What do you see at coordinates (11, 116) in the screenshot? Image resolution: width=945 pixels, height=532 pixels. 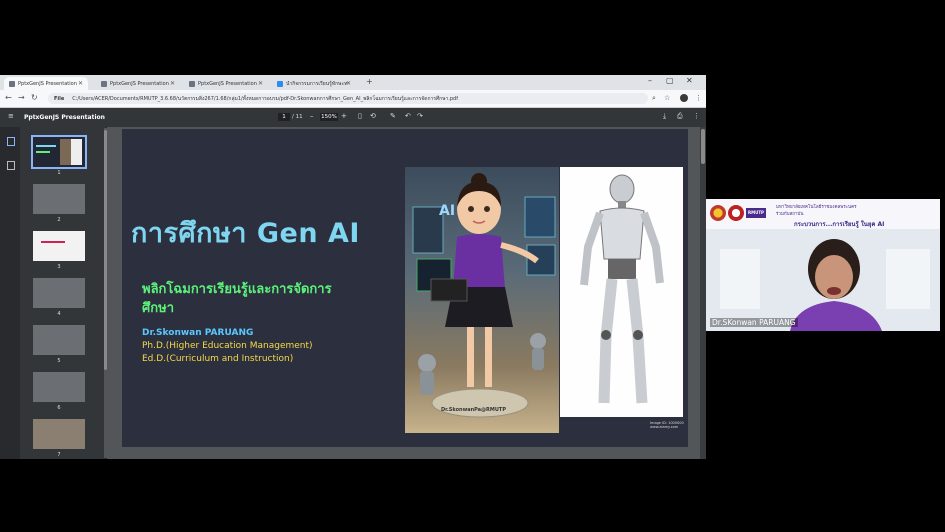 I see `hamburger-menu-icon: ≡` at bounding box center [11, 116].